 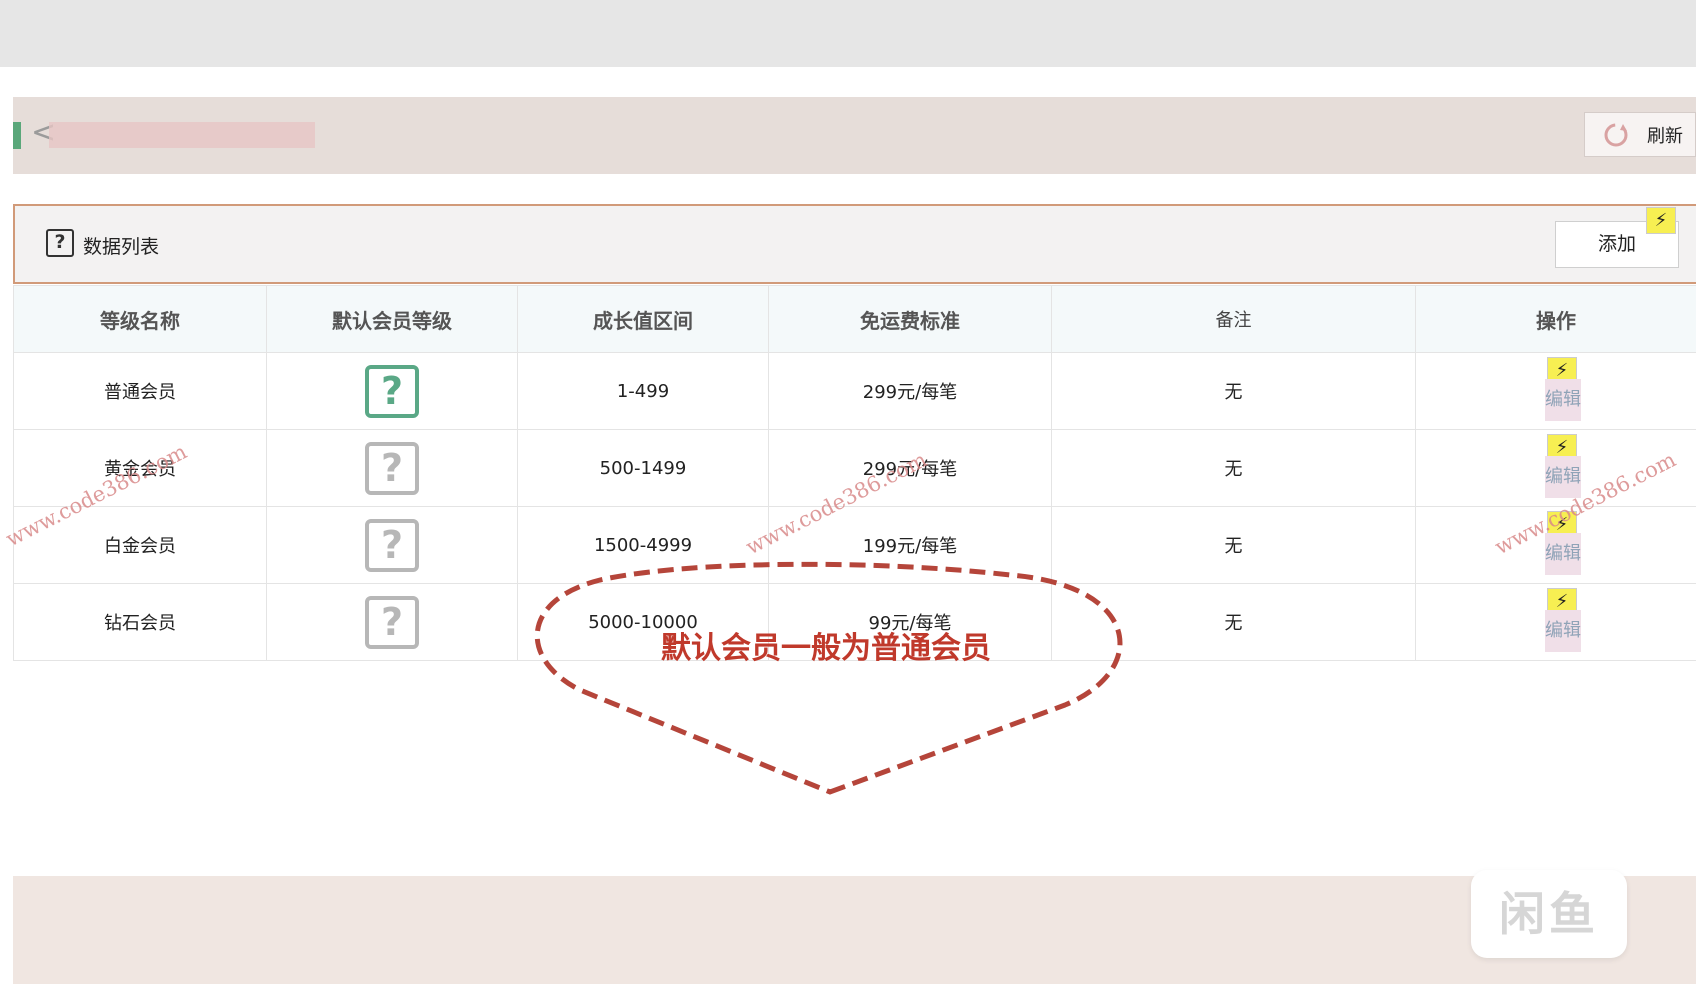 I want to click on data-list-header: ? 数据列表 添加 ⚡, so click(x=854, y=244).